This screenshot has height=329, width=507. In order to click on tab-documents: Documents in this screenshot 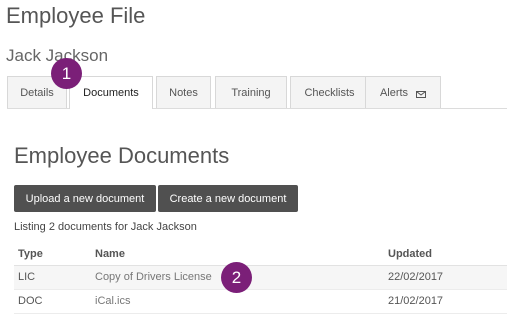, I will do `click(111, 92)`.